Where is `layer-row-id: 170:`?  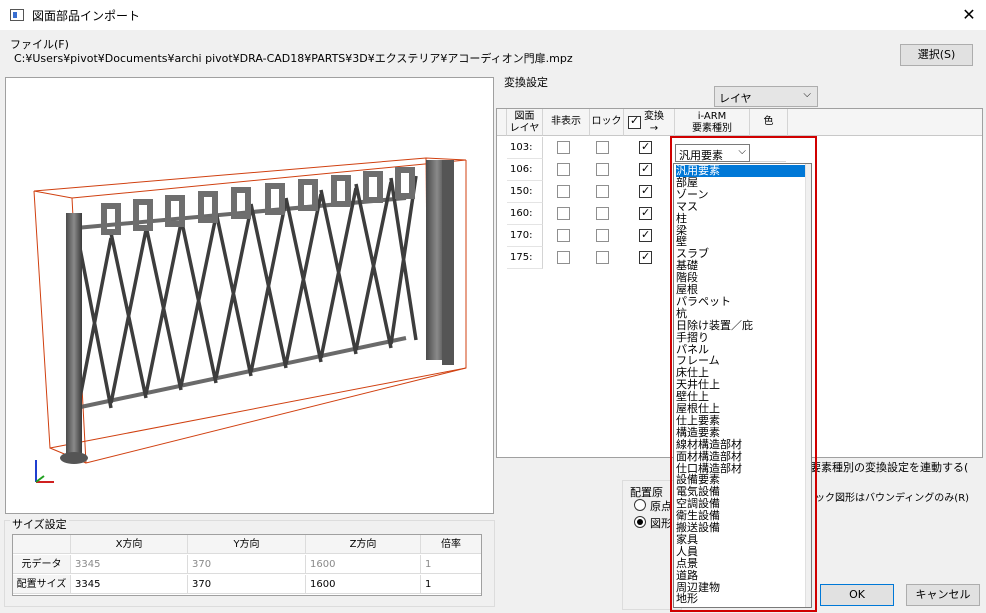 layer-row-id: 170: is located at coordinates (525, 236).